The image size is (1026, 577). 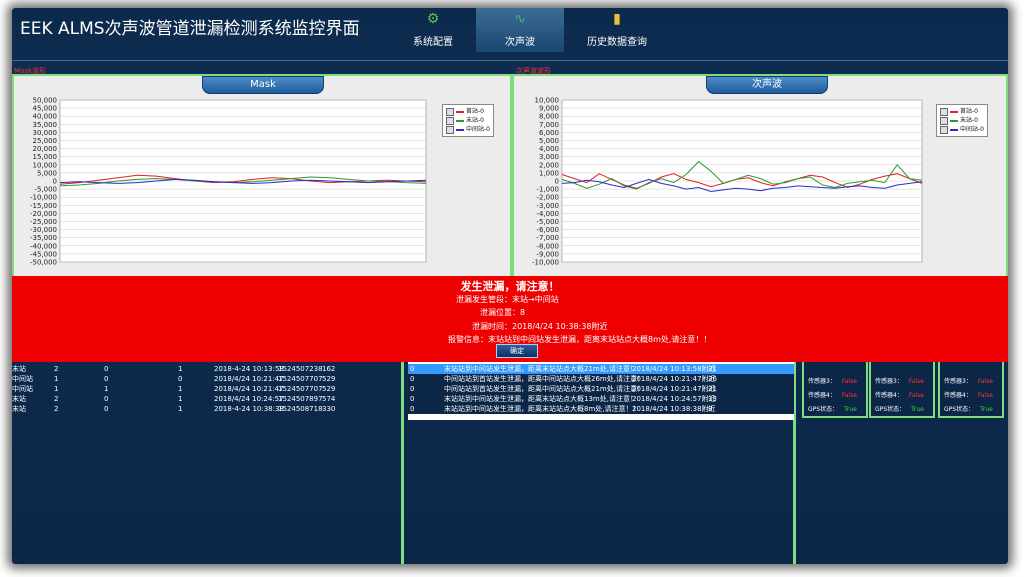 What do you see at coordinates (206, 369) in the screenshot?
I see `table-row: 末站 2 0 1 2018-4-24 10:13:58 1524507238 162` at bounding box center [206, 369].